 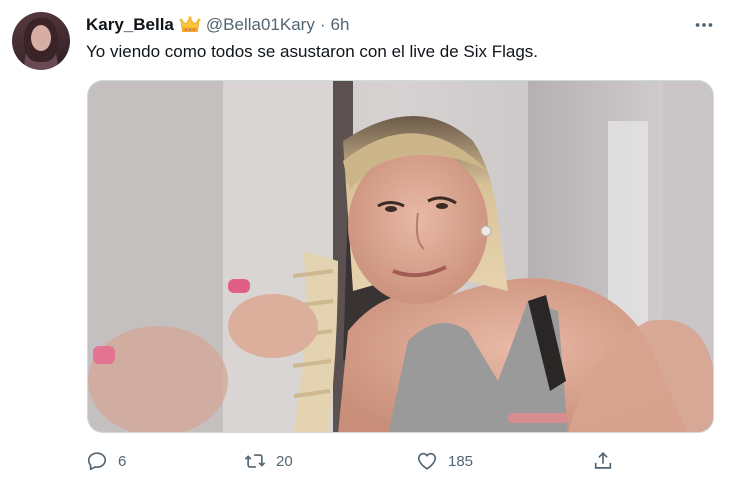 What do you see at coordinates (130, 25) in the screenshot?
I see `display-name: Kary_Bella` at bounding box center [130, 25].